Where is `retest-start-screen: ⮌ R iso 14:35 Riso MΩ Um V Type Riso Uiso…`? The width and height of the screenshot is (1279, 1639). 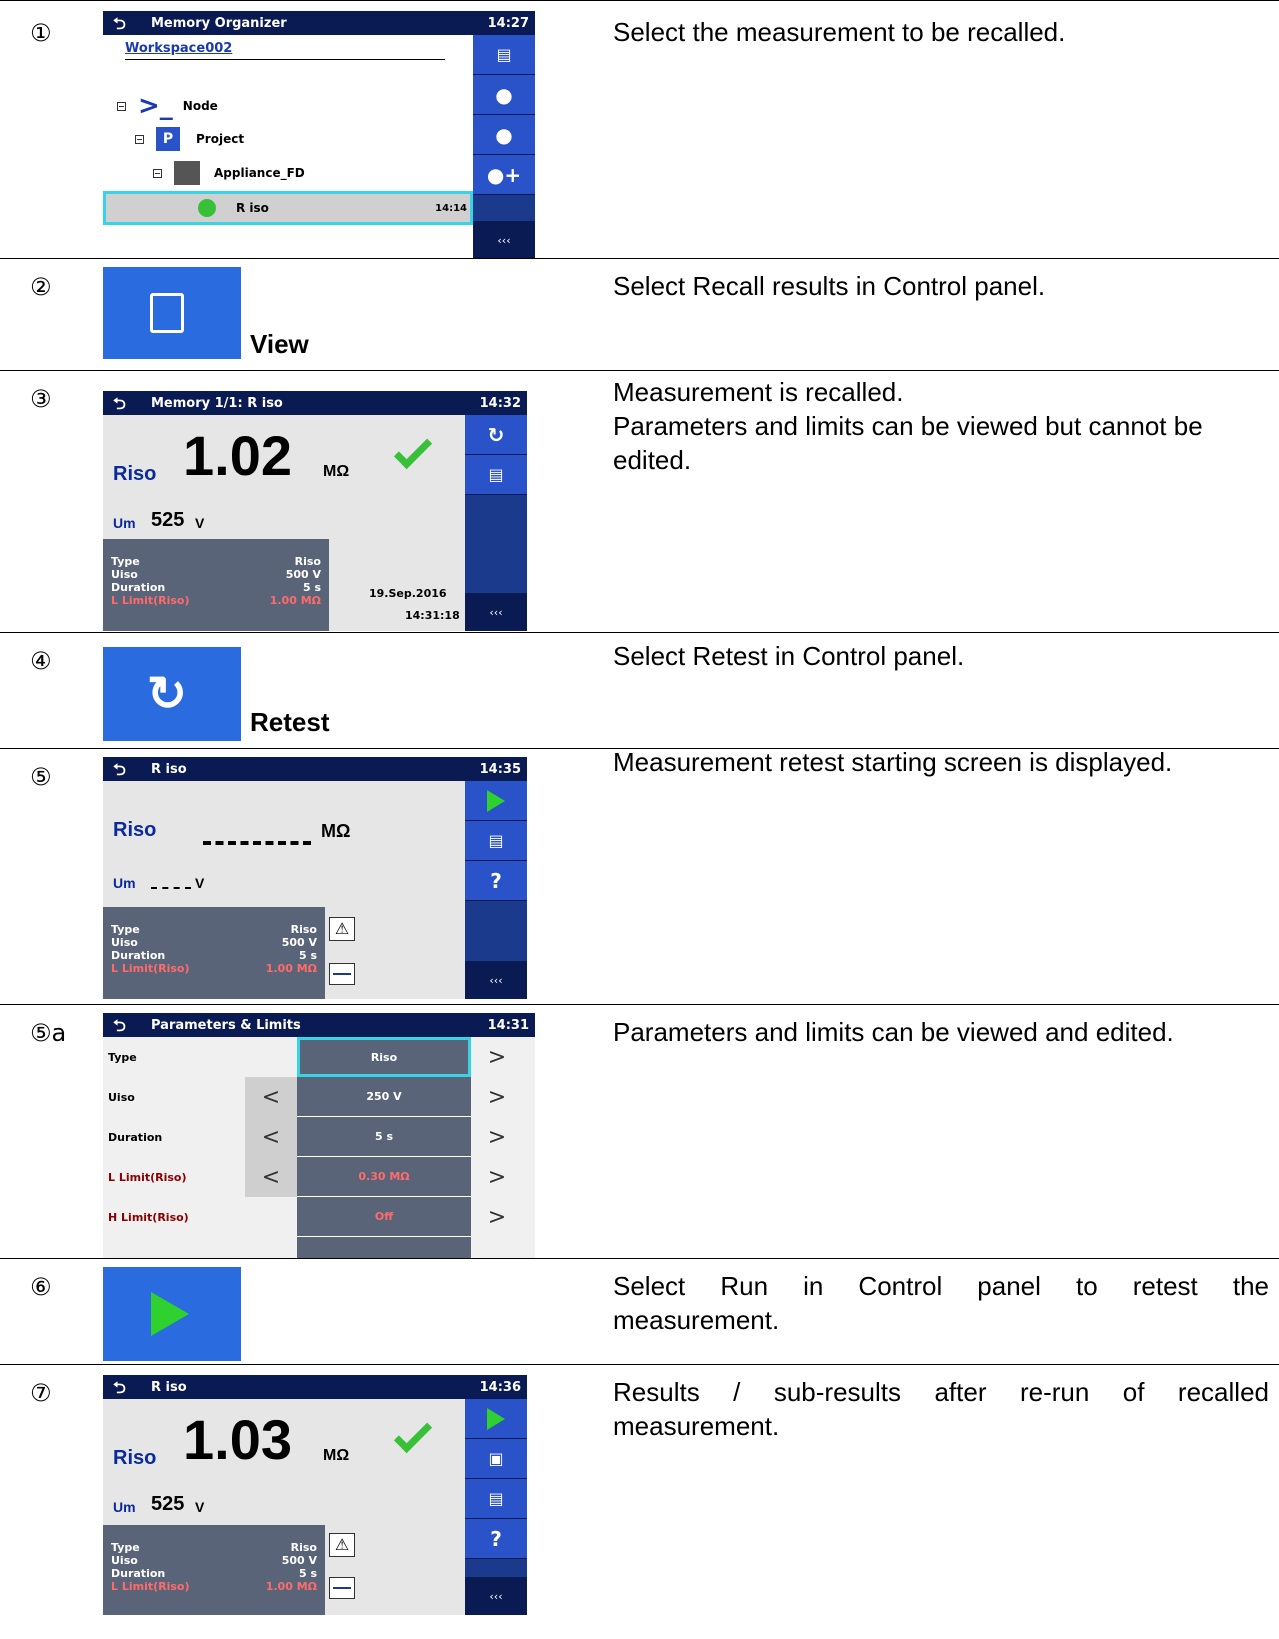 retest-start-screen: ⮌ R iso 14:35 Riso MΩ Um V Type Riso Uiso… is located at coordinates (315, 878).